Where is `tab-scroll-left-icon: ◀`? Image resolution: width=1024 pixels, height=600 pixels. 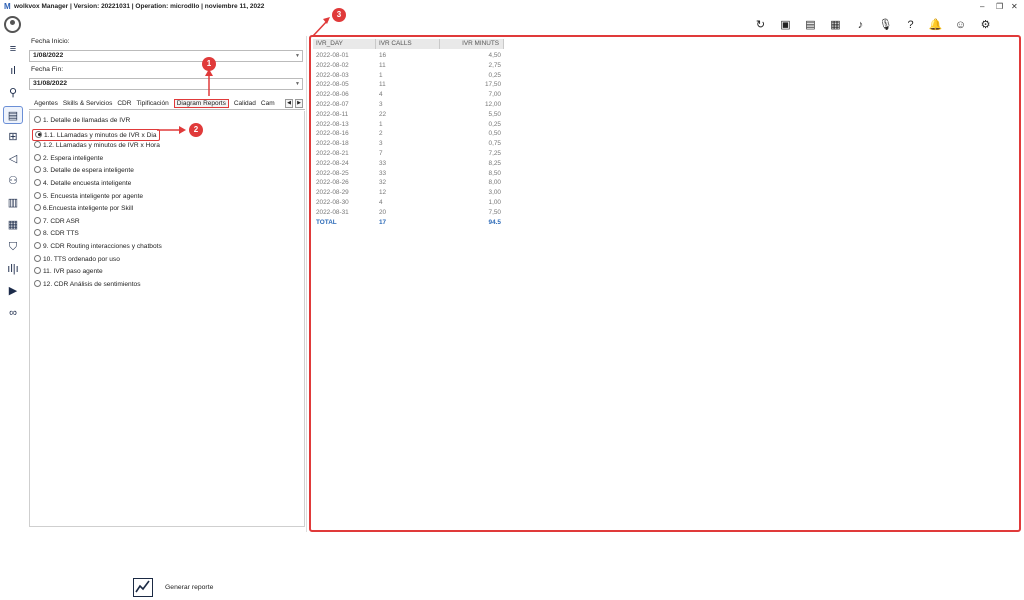
tab-scroll-left-icon: ◀ is located at coordinates (289, 103).